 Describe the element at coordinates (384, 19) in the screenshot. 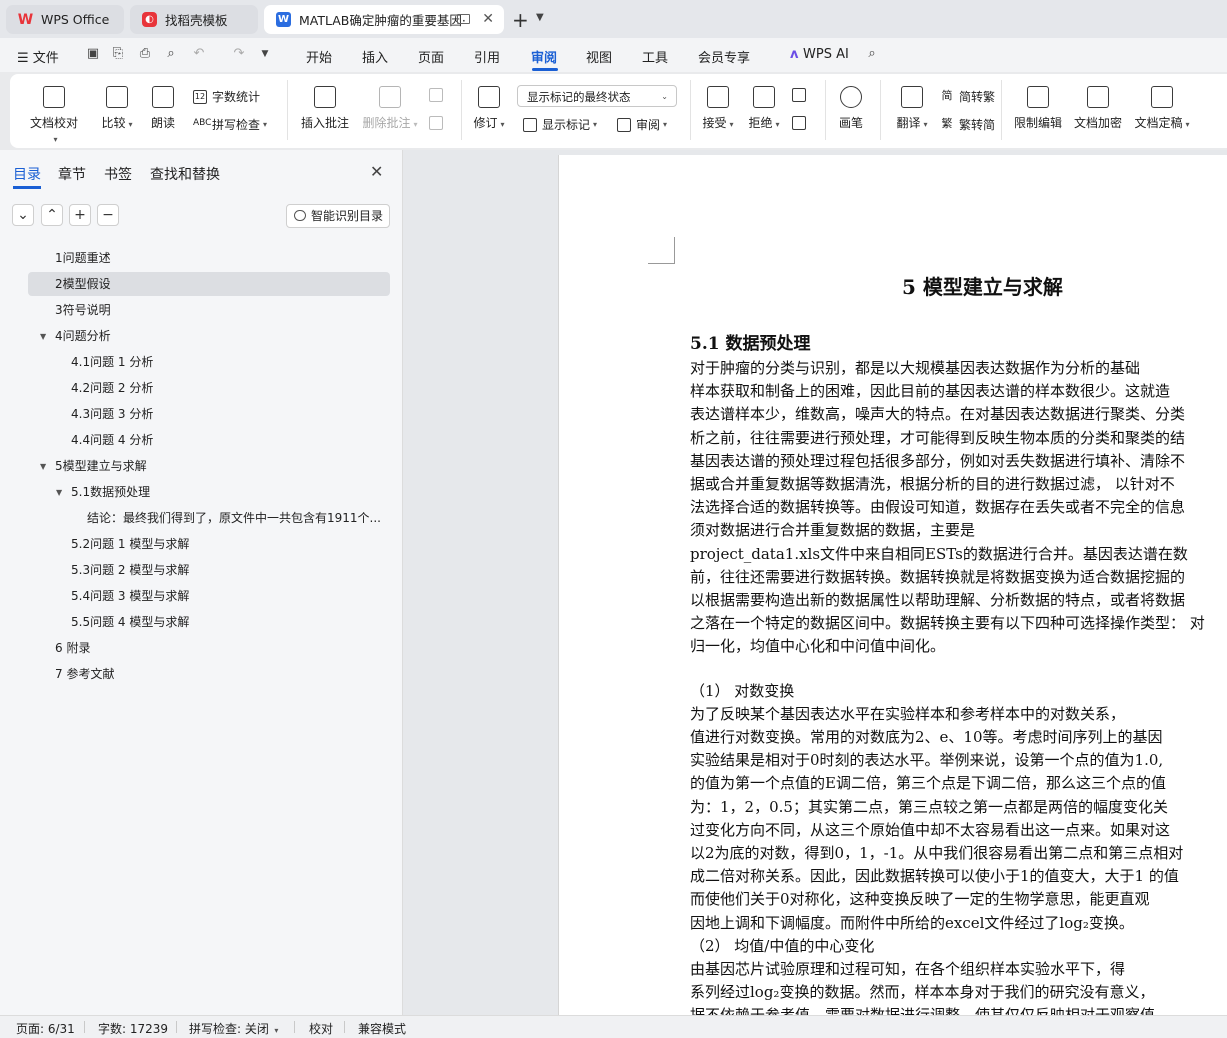

I see `tab-document: W MATLAB确定肿瘤的重要基因· ✕` at that location.